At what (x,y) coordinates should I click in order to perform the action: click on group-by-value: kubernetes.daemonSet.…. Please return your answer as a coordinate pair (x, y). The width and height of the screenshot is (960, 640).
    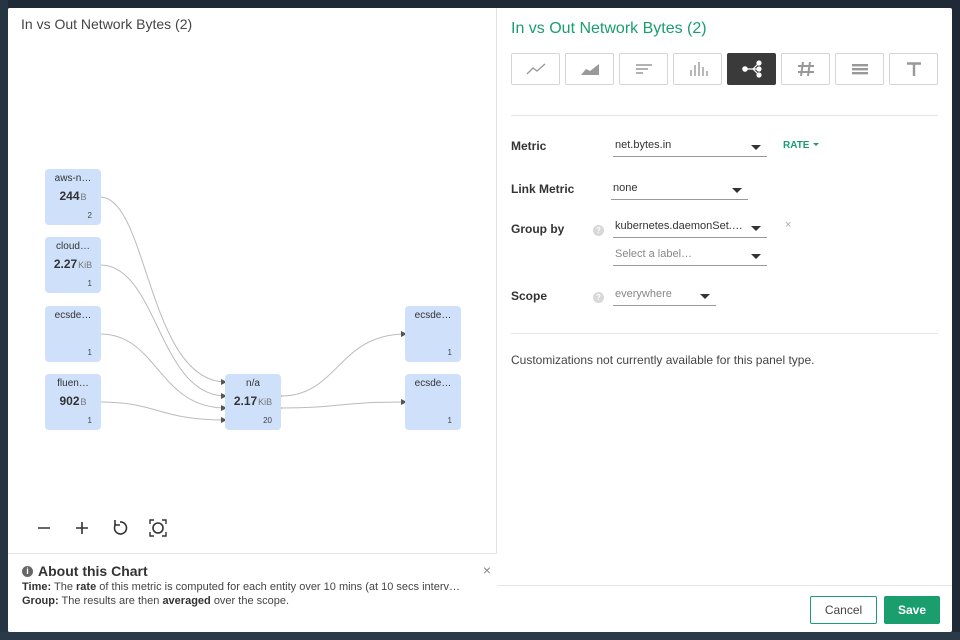
    Looking at the image, I should click on (679, 226).